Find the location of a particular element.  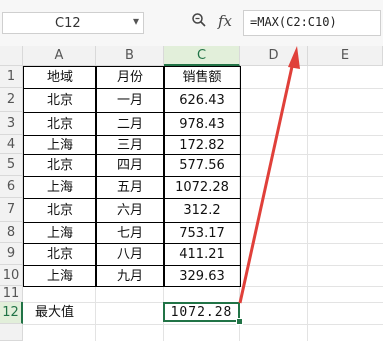

annotation-arrow is located at coordinates (269, 175).